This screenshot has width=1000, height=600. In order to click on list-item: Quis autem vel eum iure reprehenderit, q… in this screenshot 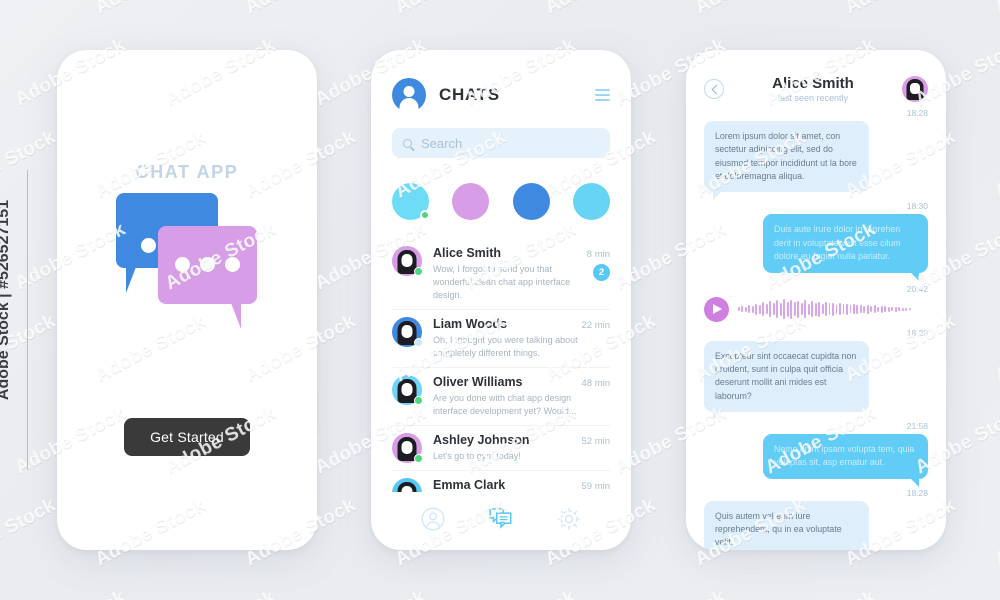, I will do `click(816, 525)`.